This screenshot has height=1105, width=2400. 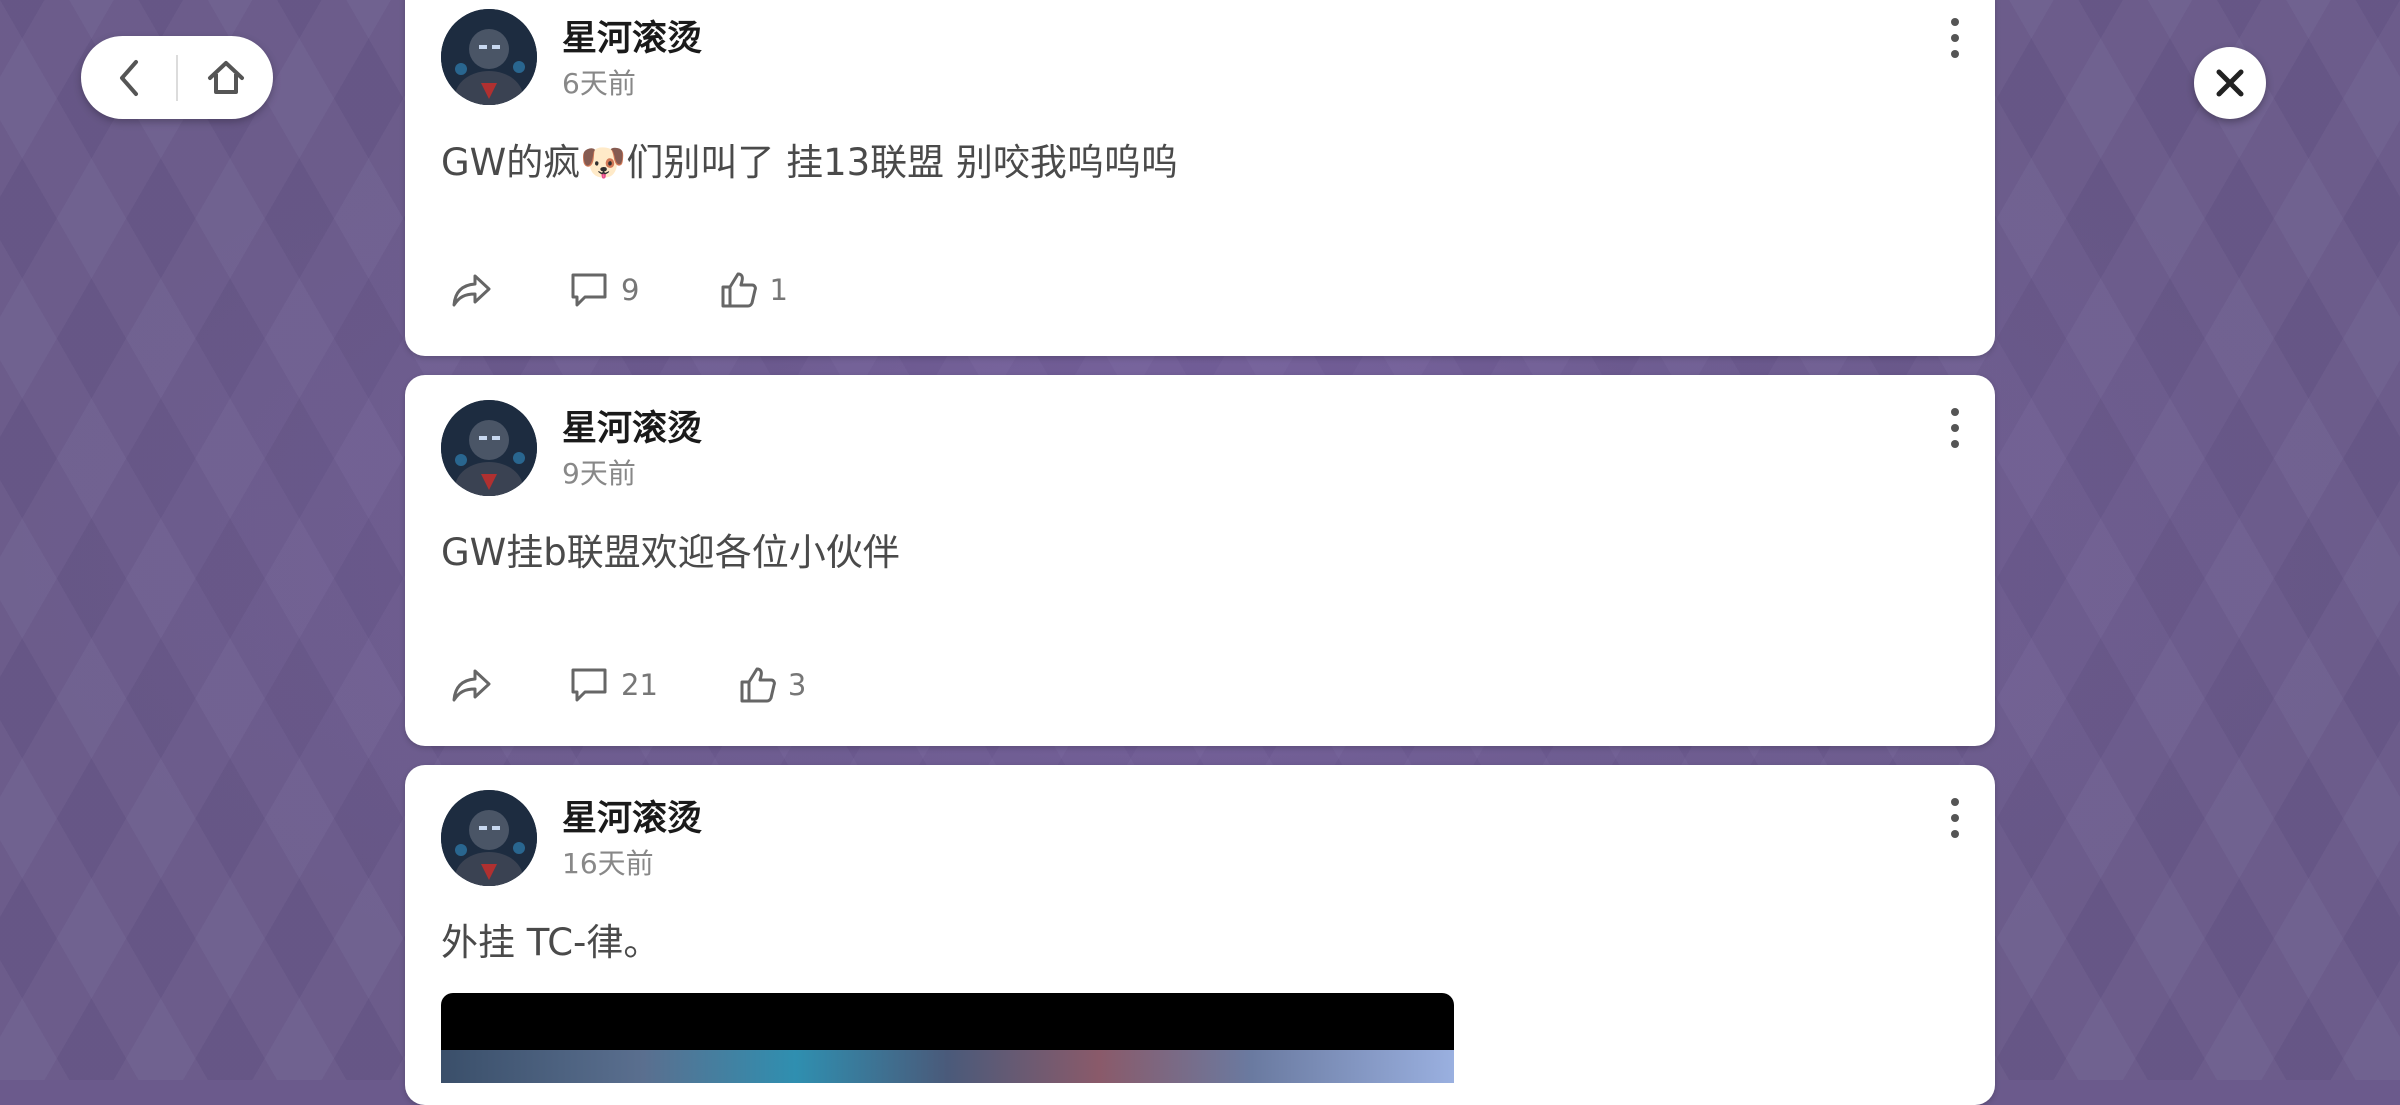 What do you see at coordinates (639, 685) in the screenshot?
I see `comment-count: 21` at bounding box center [639, 685].